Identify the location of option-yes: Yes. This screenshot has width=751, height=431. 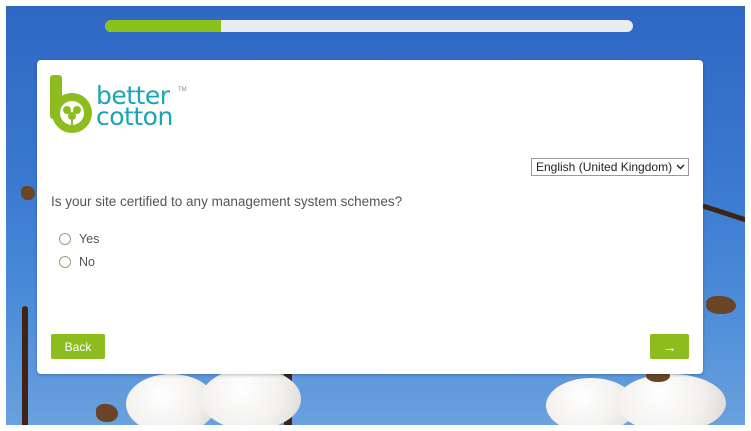
(79, 239).